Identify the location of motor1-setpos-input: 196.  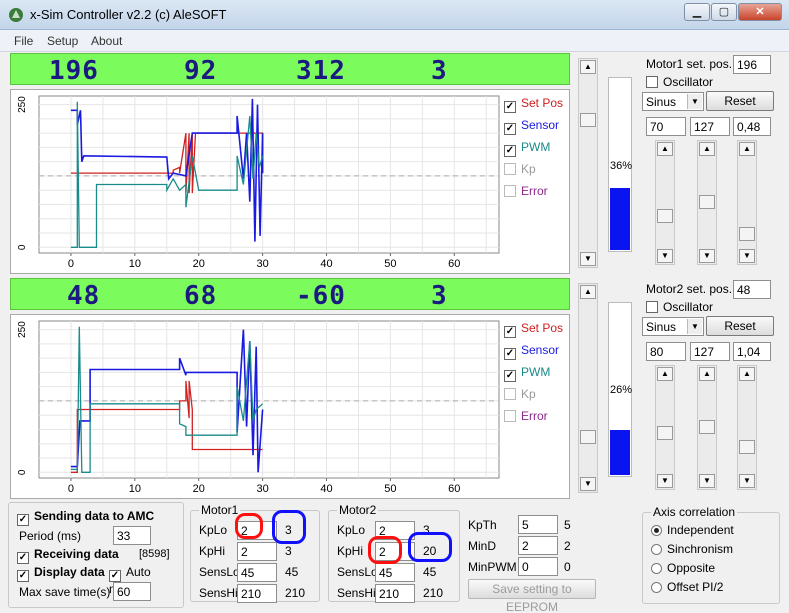
(752, 64).